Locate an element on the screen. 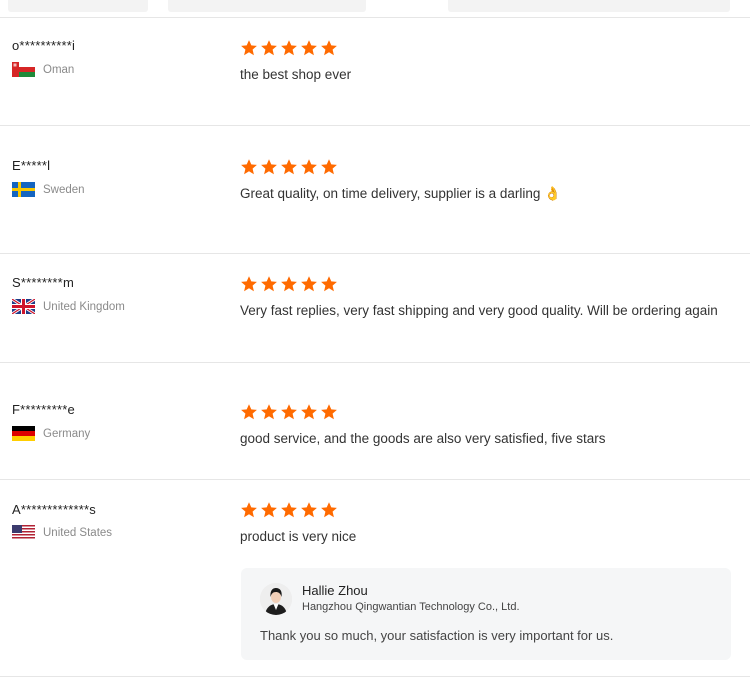 The height and width of the screenshot is (682, 750). usa-flag-icon is located at coordinates (23, 532).